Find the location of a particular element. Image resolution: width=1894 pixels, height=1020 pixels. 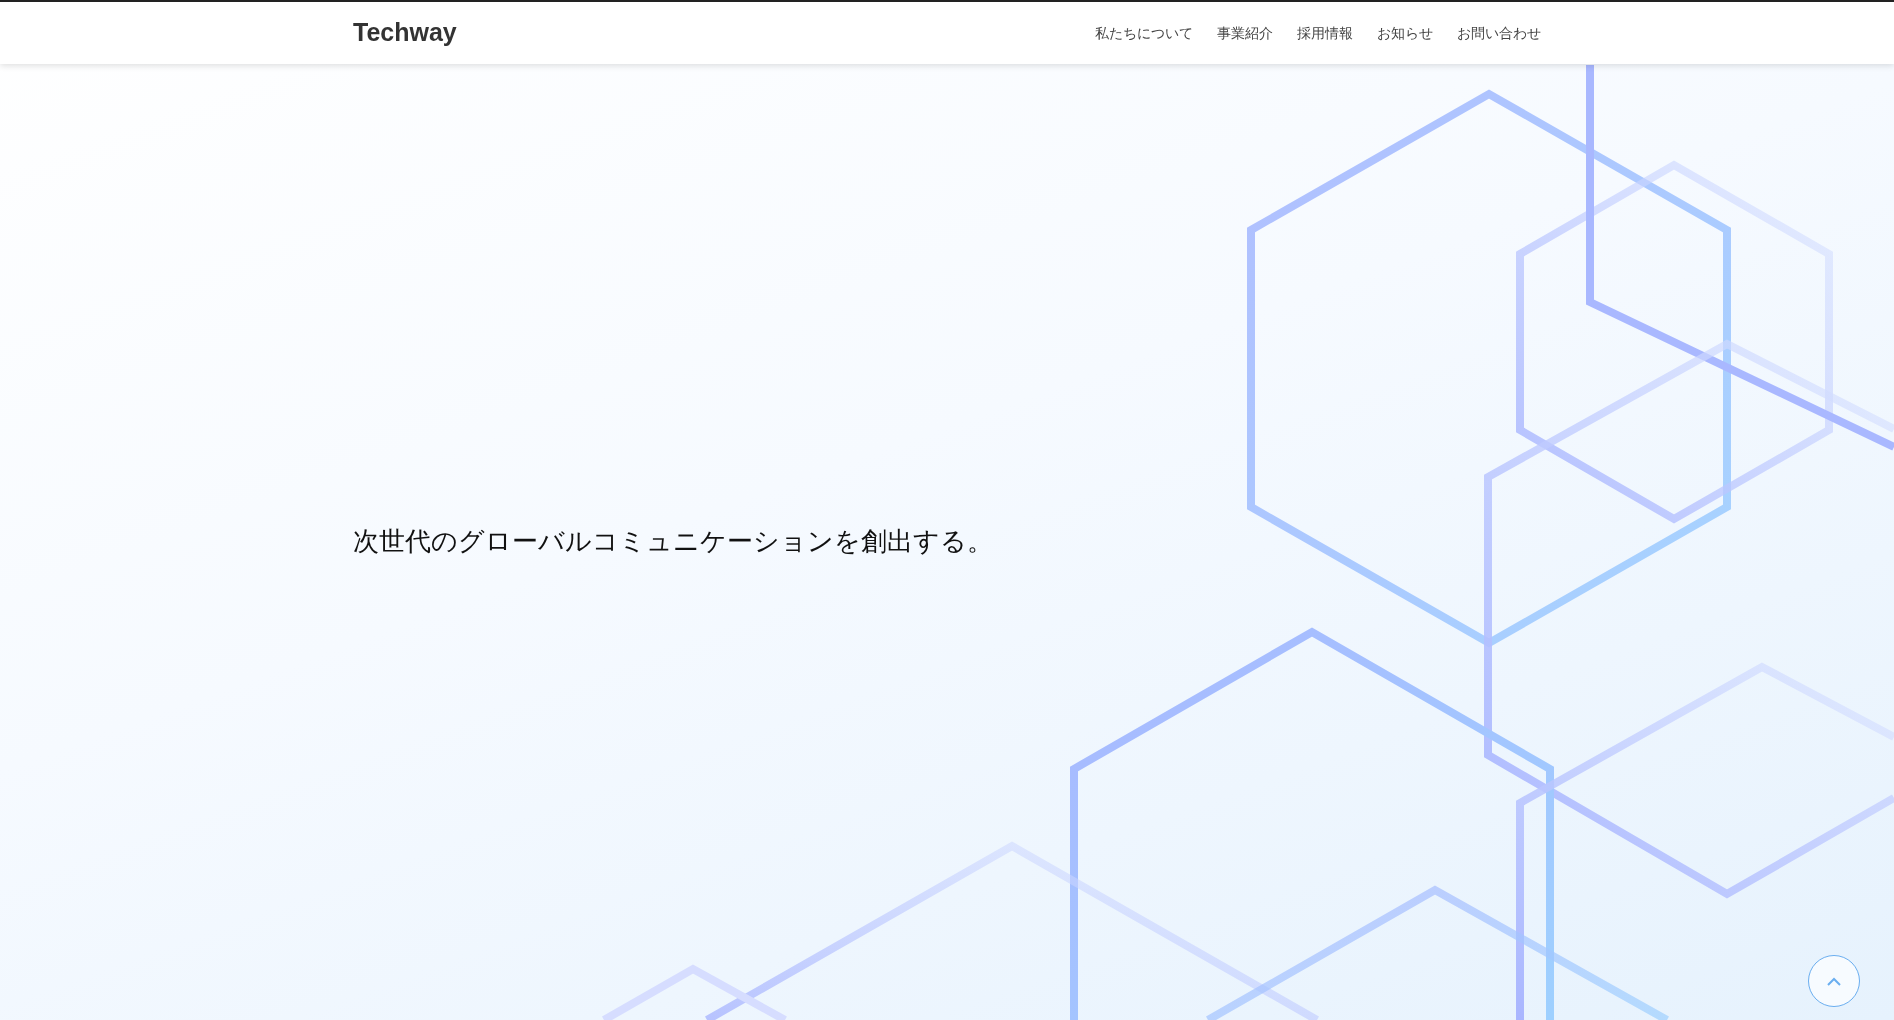

site-logo: Techway is located at coordinates (405, 33).